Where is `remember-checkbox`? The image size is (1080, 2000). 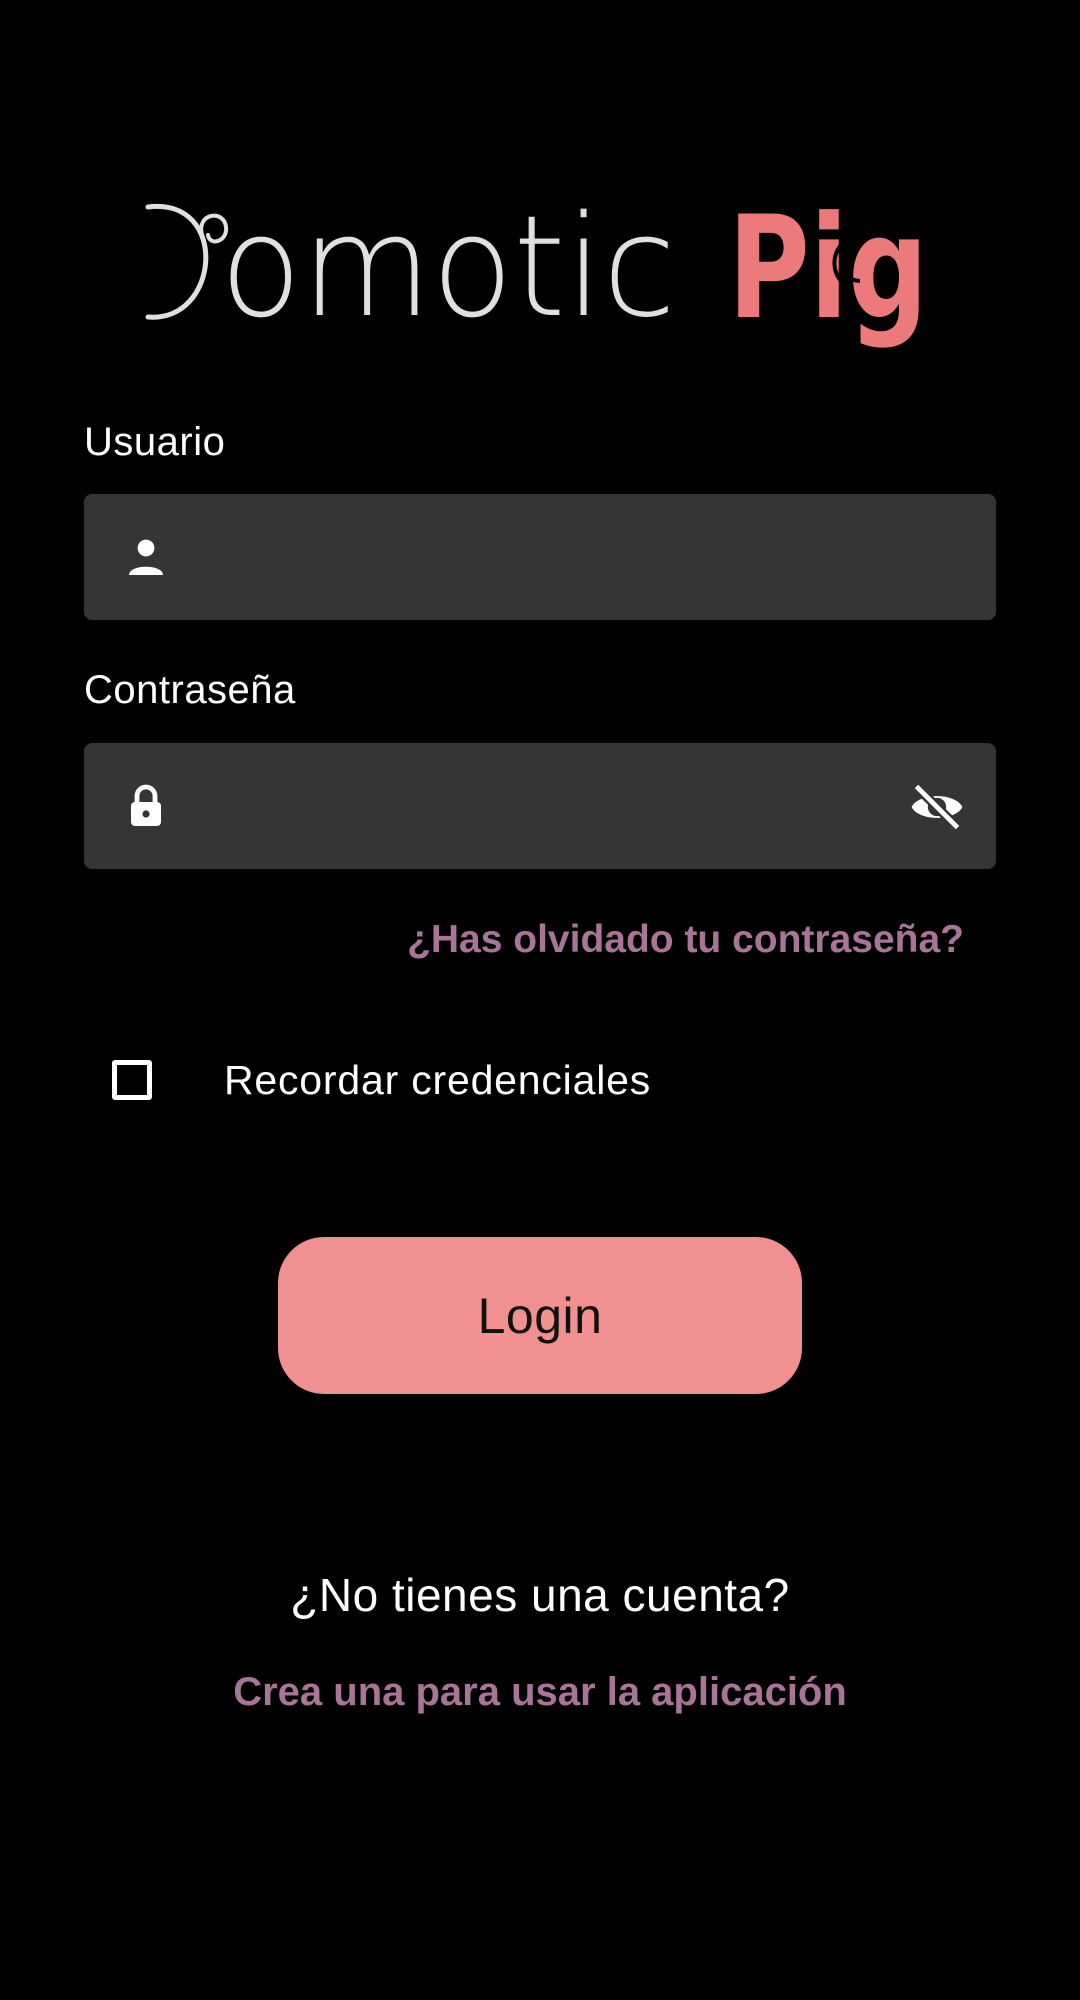 remember-checkbox is located at coordinates (132, 1080).